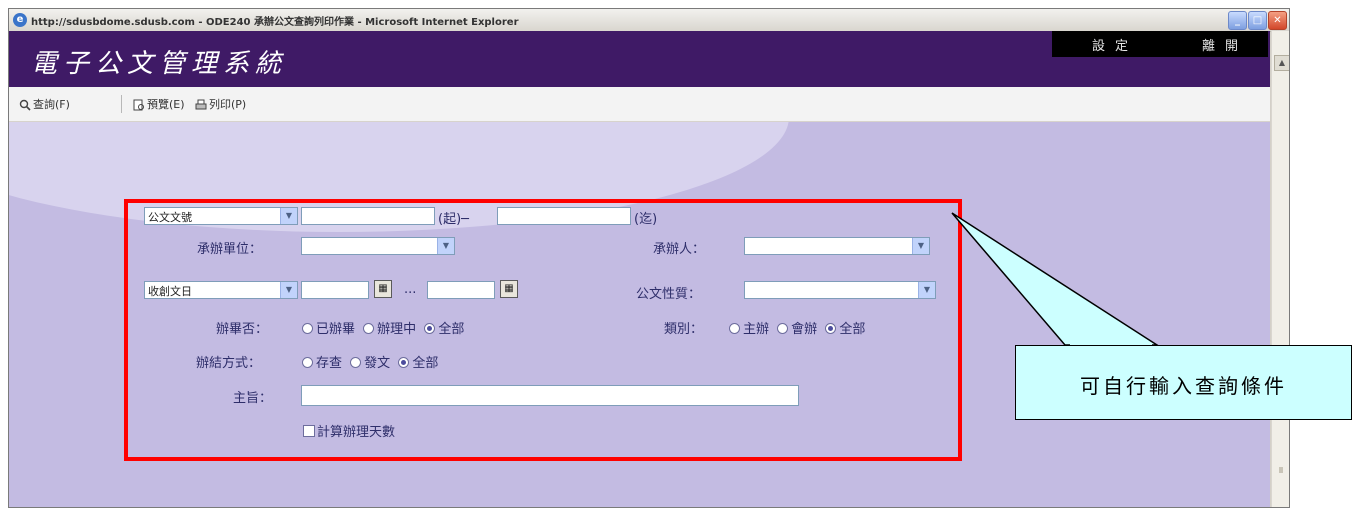  I want to click on printer-icon, so click(201, 104).